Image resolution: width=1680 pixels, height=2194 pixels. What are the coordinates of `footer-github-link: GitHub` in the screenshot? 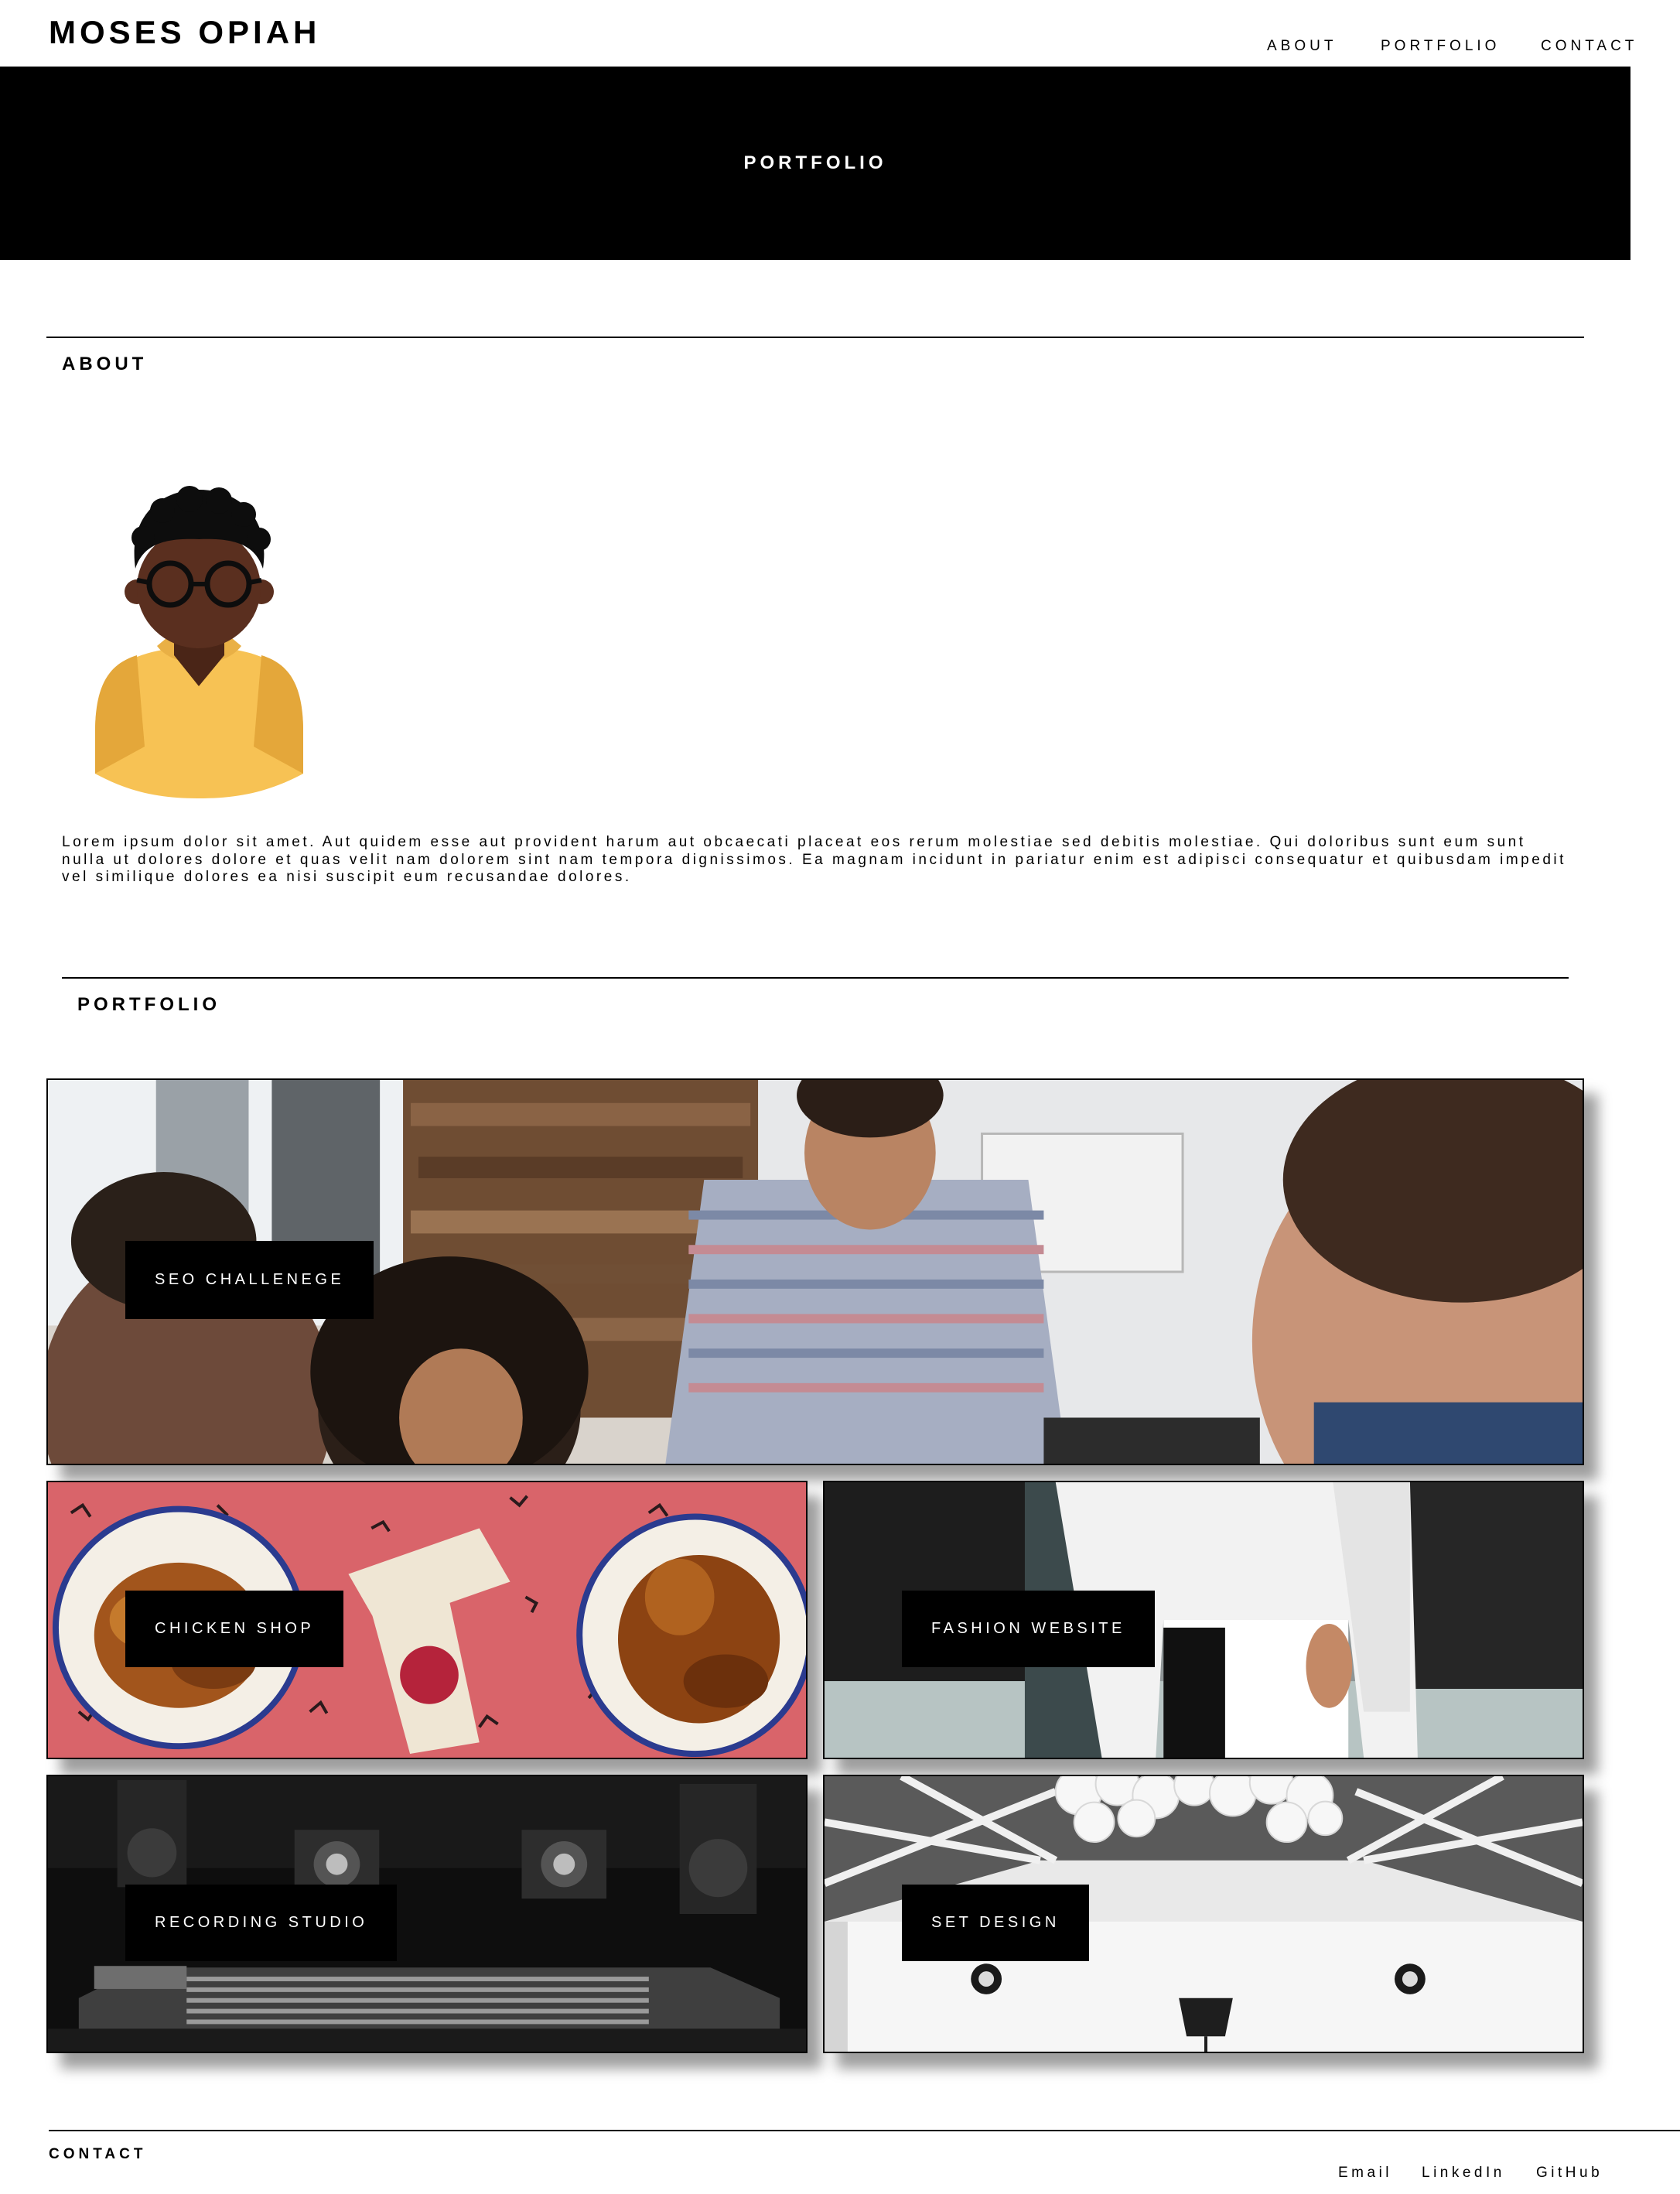 It's located at (1569, 2173).